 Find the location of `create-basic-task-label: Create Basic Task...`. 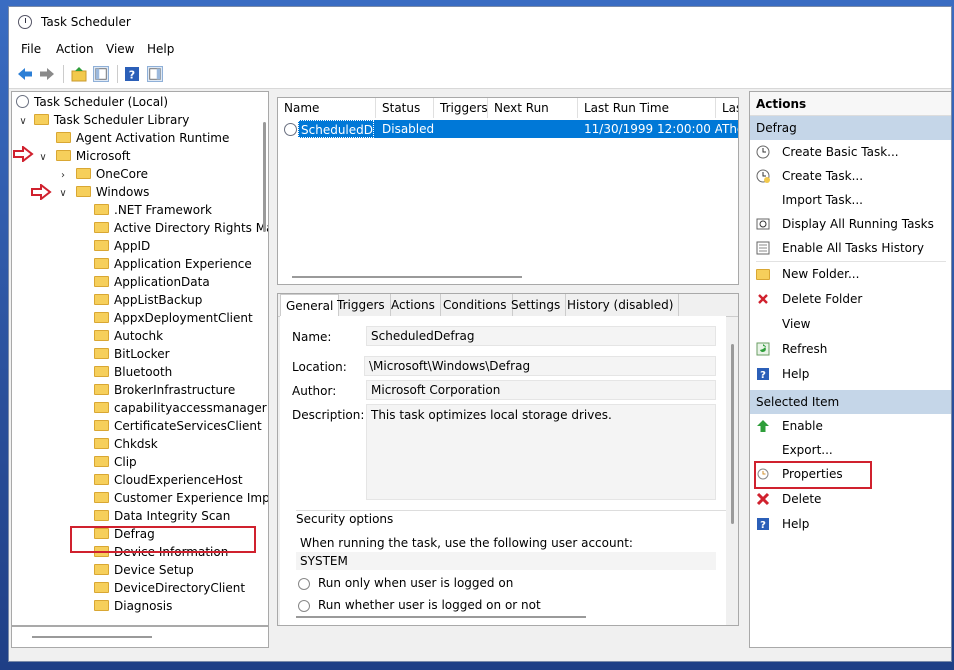

create-basic-task-label: Create Basic Task... is located at coordinates (840, 152).